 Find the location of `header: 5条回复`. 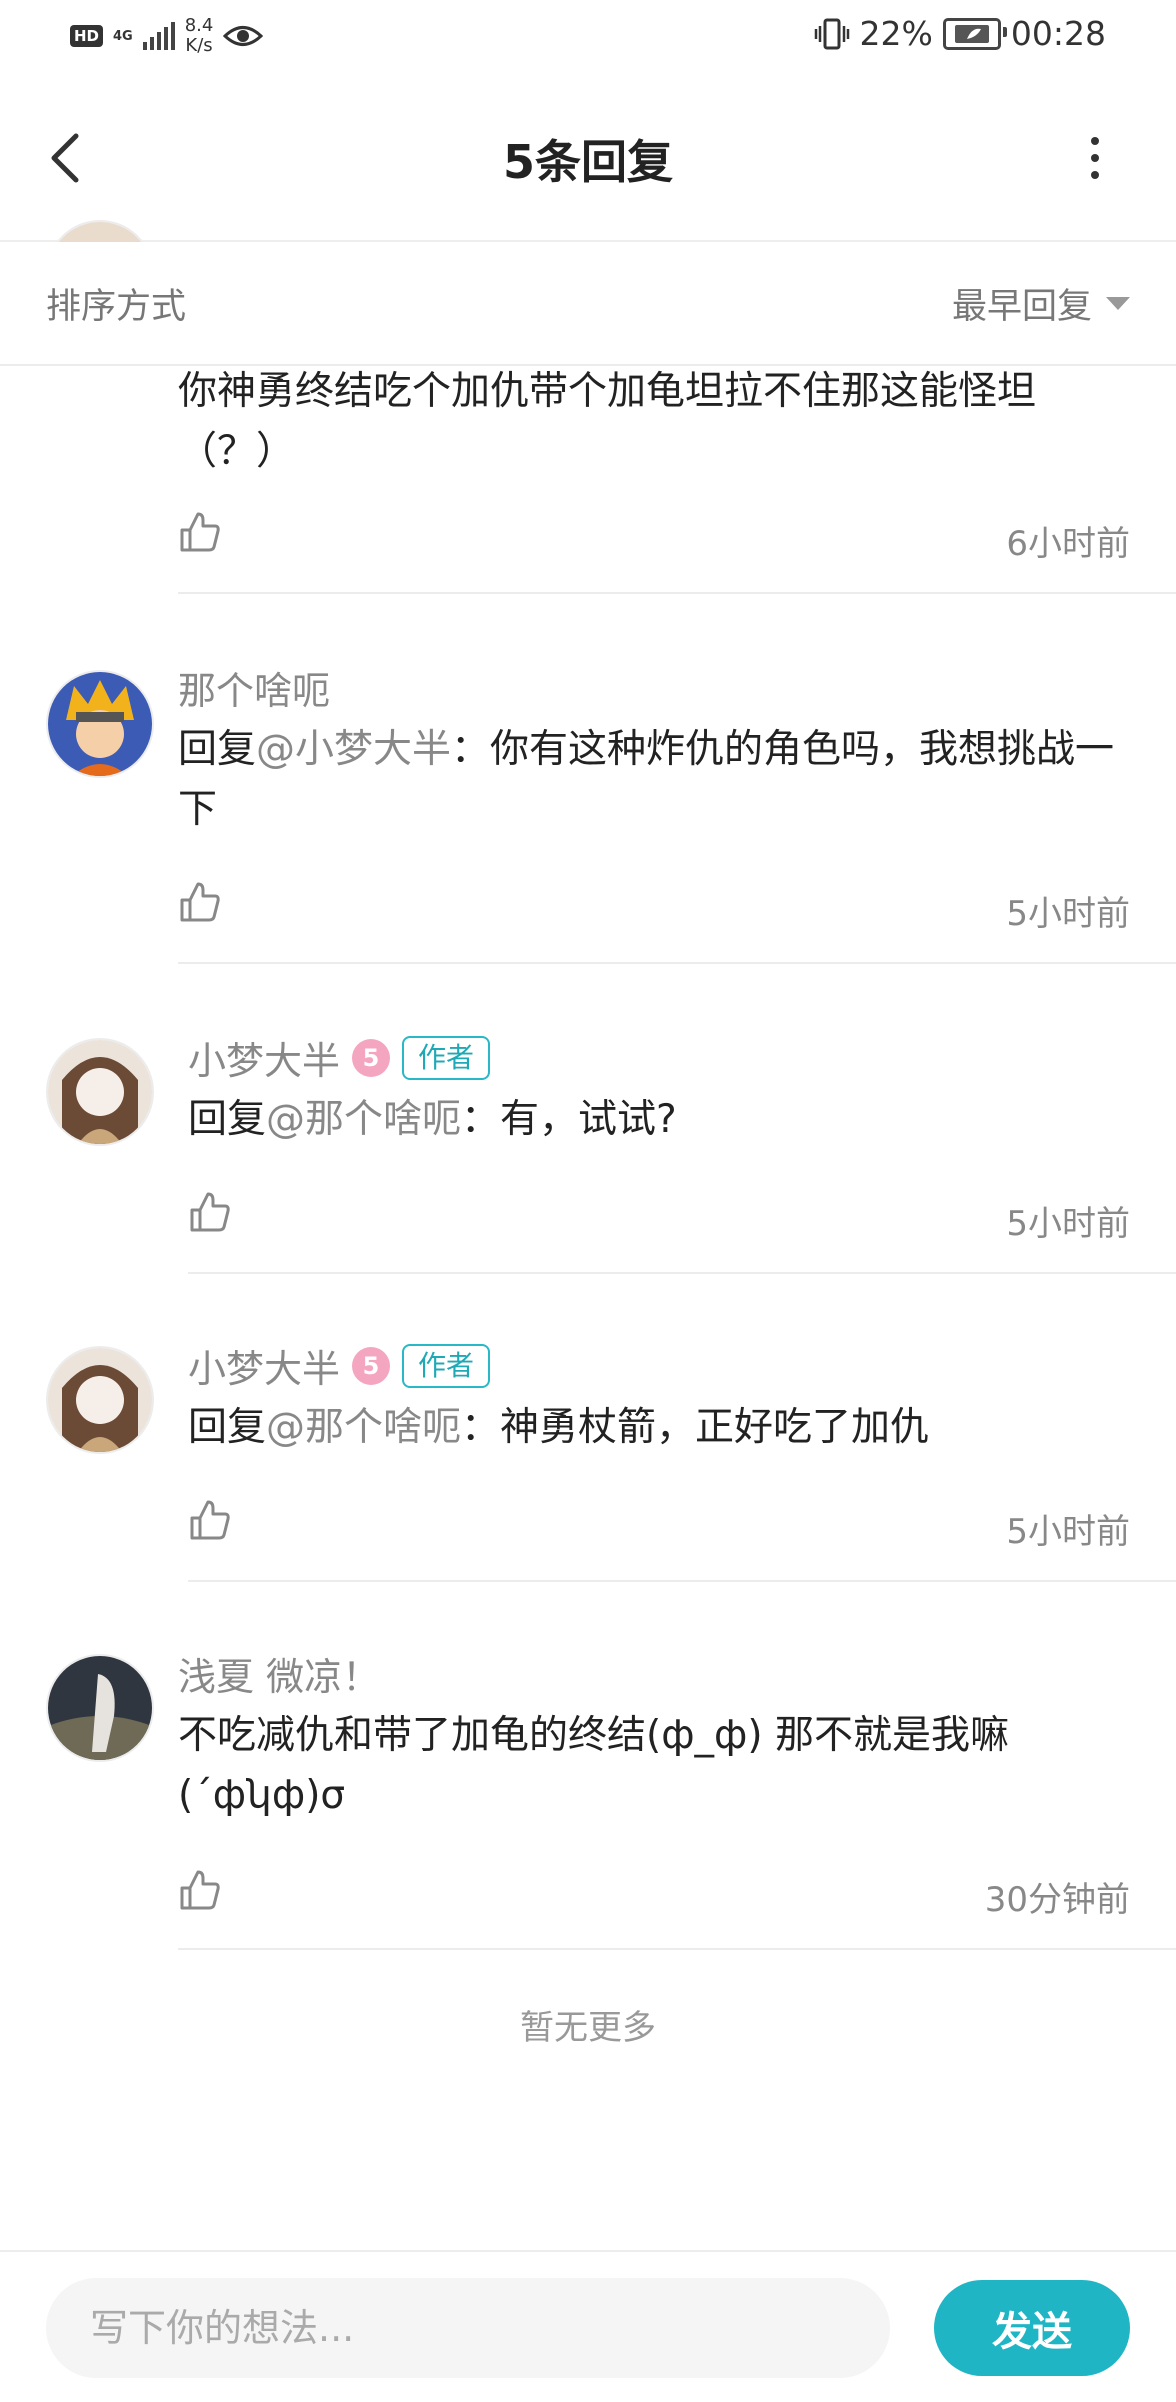

header: 5条回复 is located at coordinates (588, 159).